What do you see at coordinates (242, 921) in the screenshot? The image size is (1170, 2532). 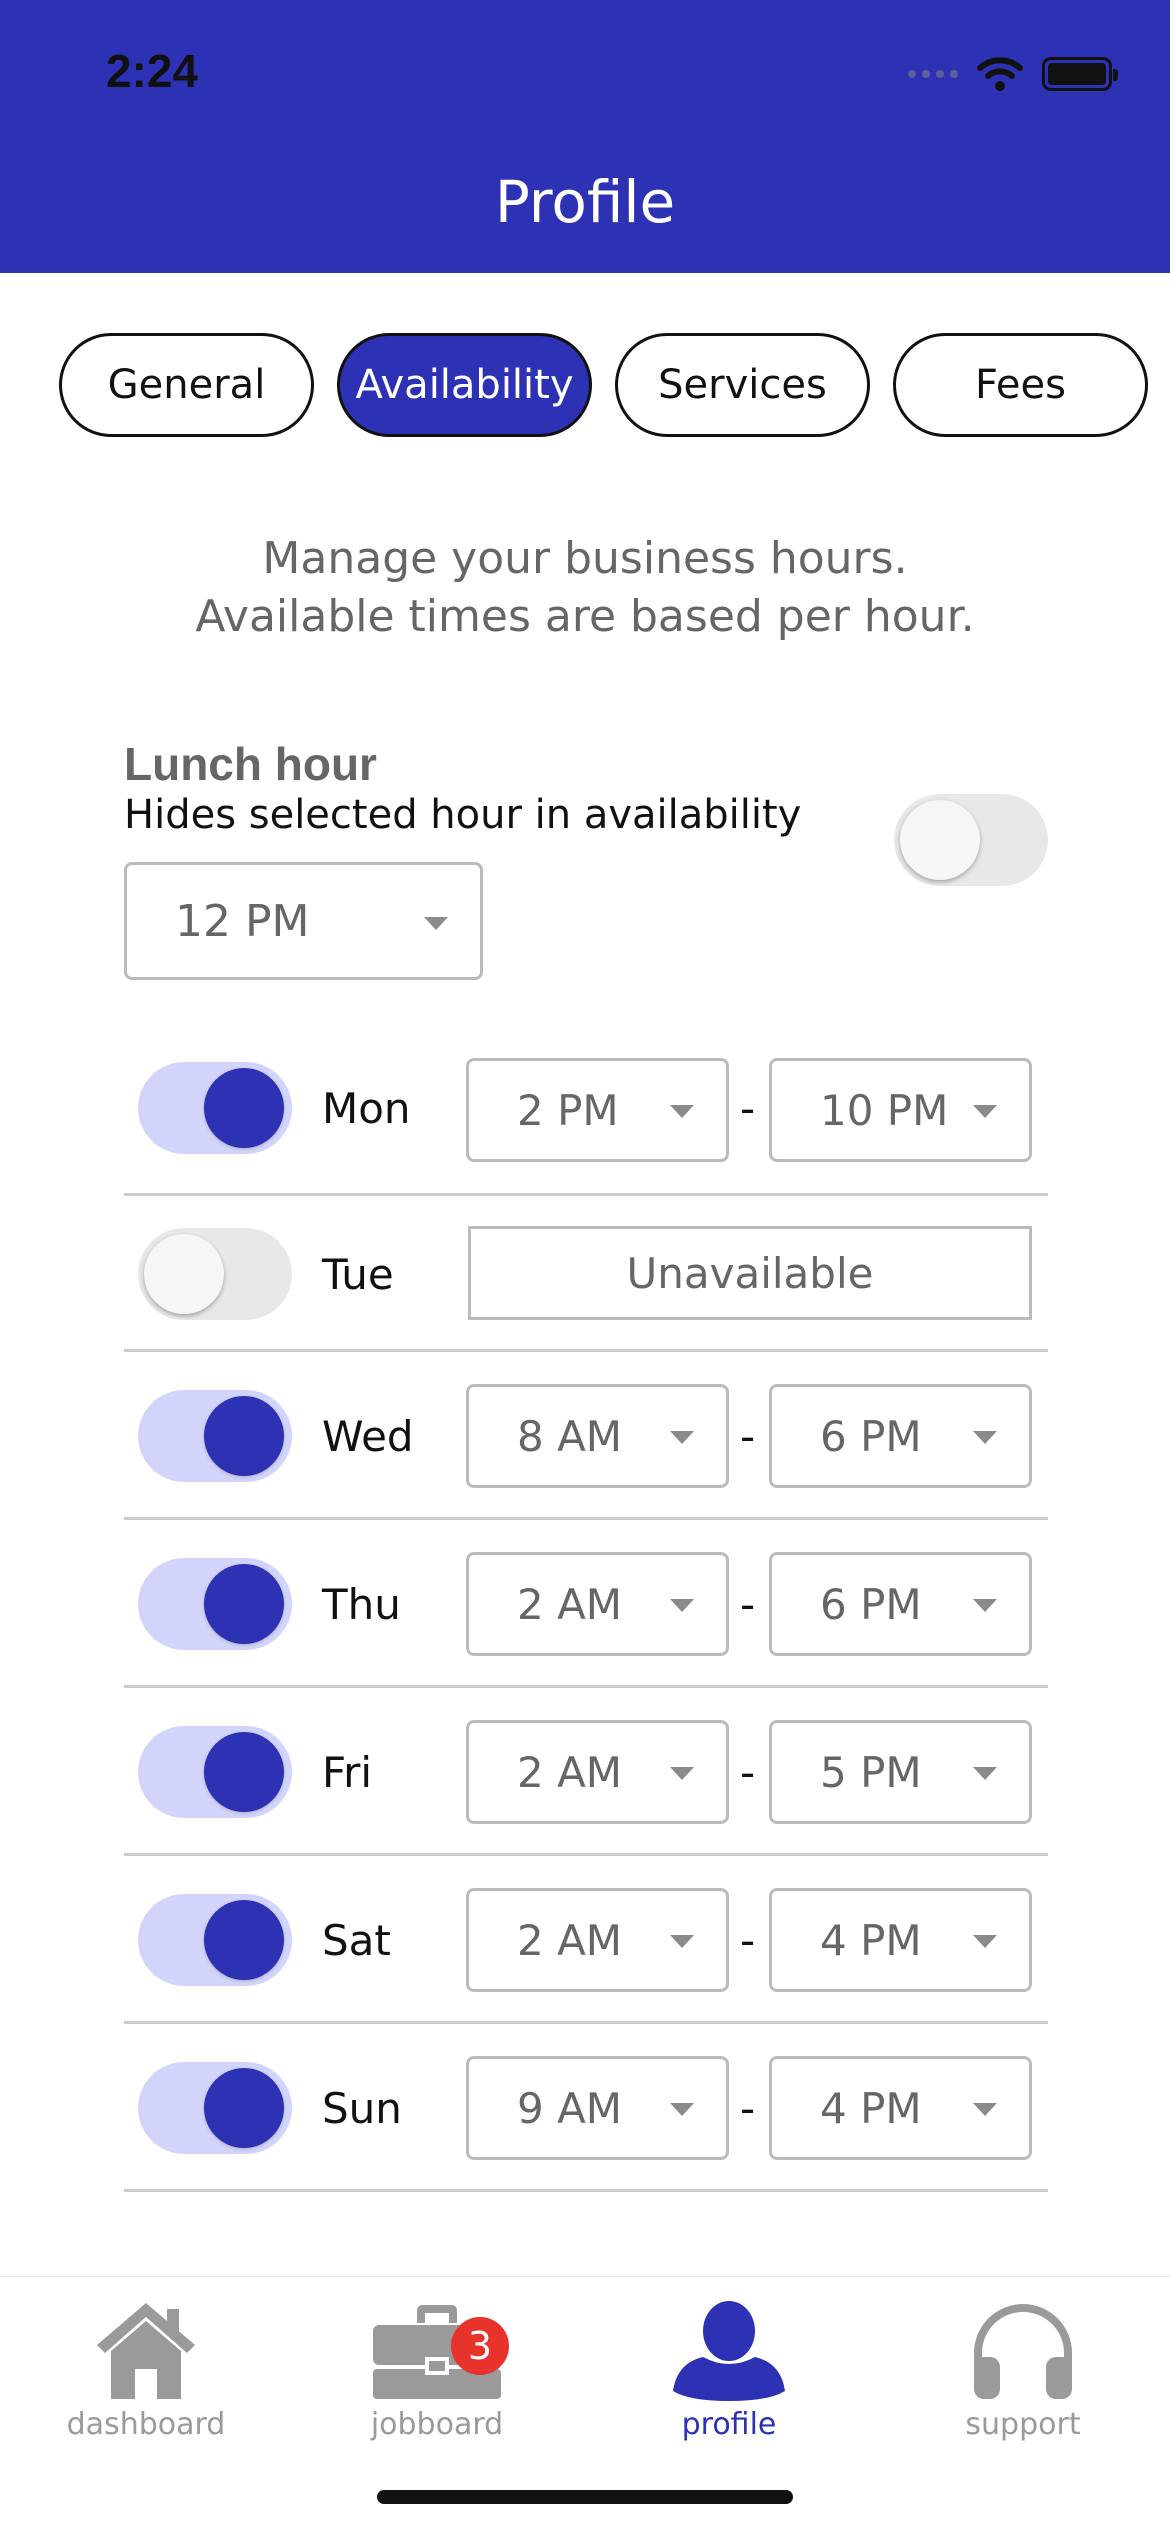 I see `lunch-hour-value: 12 PM` at bounding box center [242, 921].